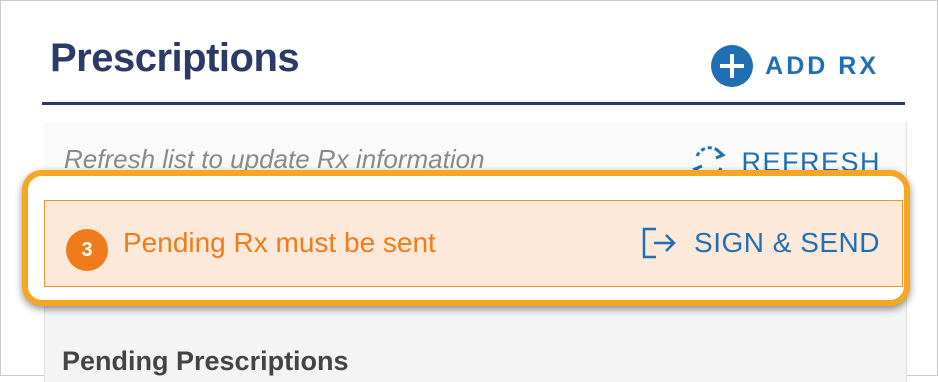 The height and width of the screenshot is (382, 938). Describe the element at coordinates (87, 250) in the screenshot. I see `pending-count-badge: 3` at that location.